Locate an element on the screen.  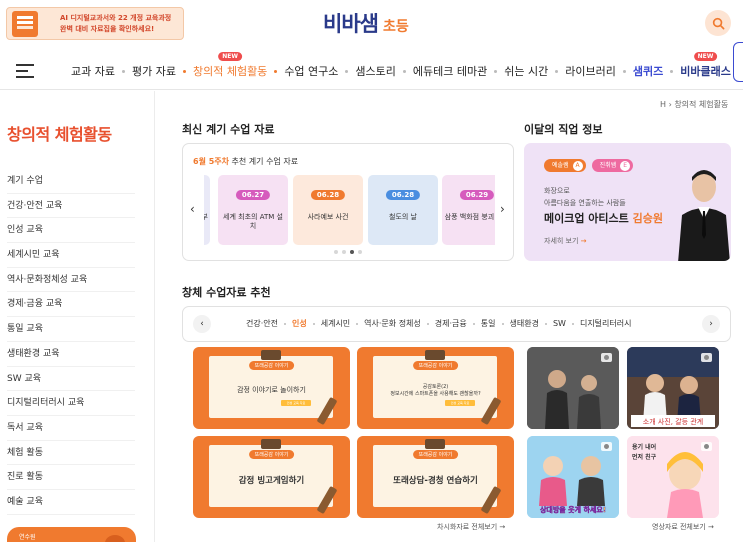
sidebar-item: 건강·안전 교육 is located at coordinates (71, 206).